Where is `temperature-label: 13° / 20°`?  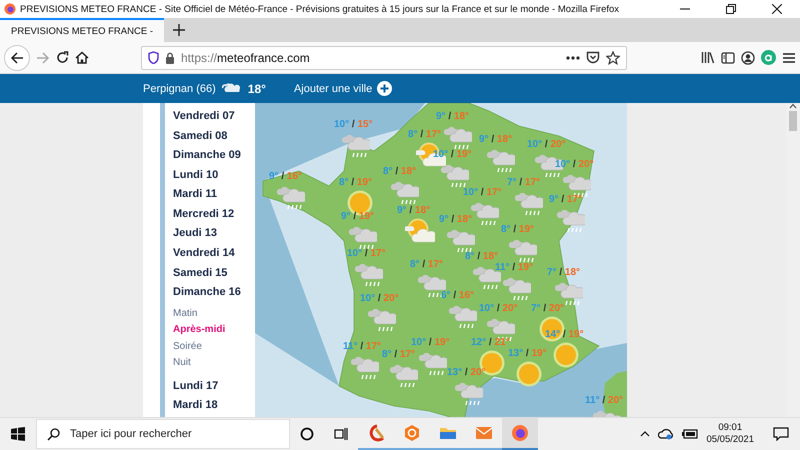
temperature-label: 13° / 20° is located at coordinates (466, 372).